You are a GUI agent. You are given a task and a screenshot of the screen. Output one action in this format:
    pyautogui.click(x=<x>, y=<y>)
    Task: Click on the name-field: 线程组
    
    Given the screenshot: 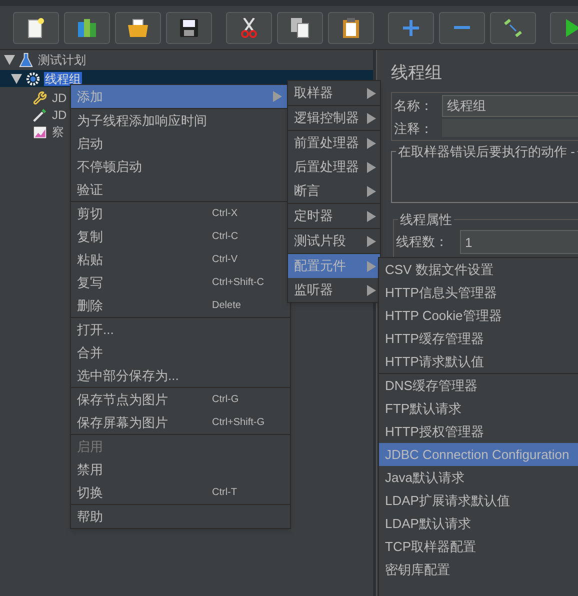 What is the action you would take?
    pyautogui.click(x=510, y=105)
    